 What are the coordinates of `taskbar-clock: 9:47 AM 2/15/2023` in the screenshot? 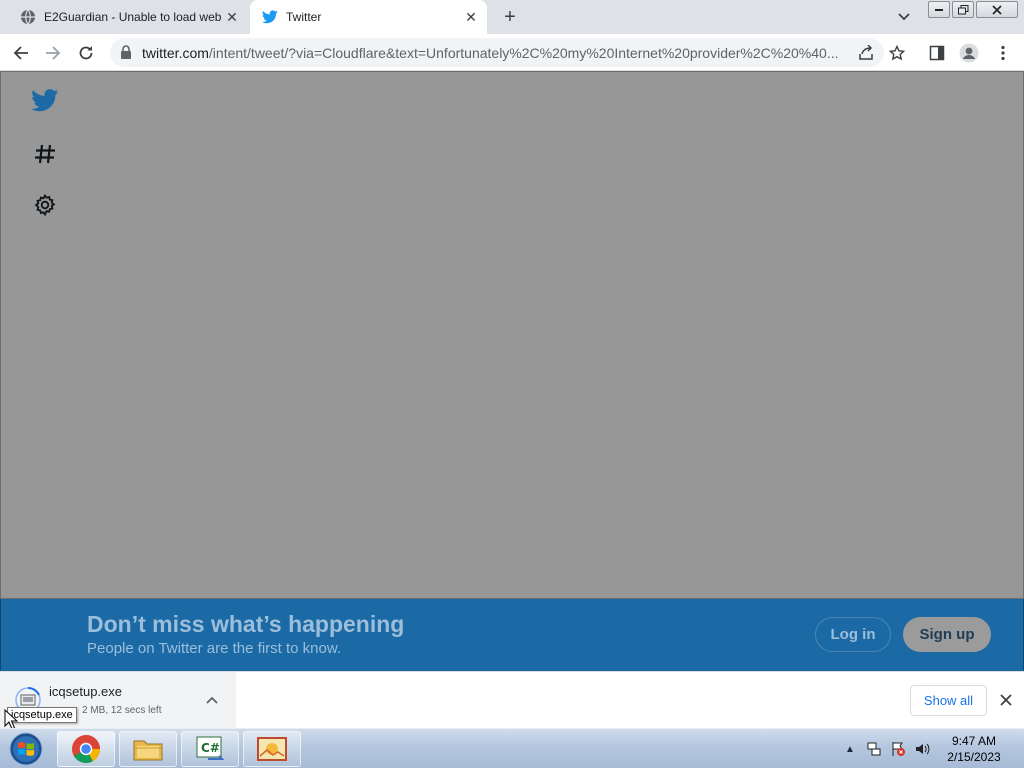 It's located at (974, 749).